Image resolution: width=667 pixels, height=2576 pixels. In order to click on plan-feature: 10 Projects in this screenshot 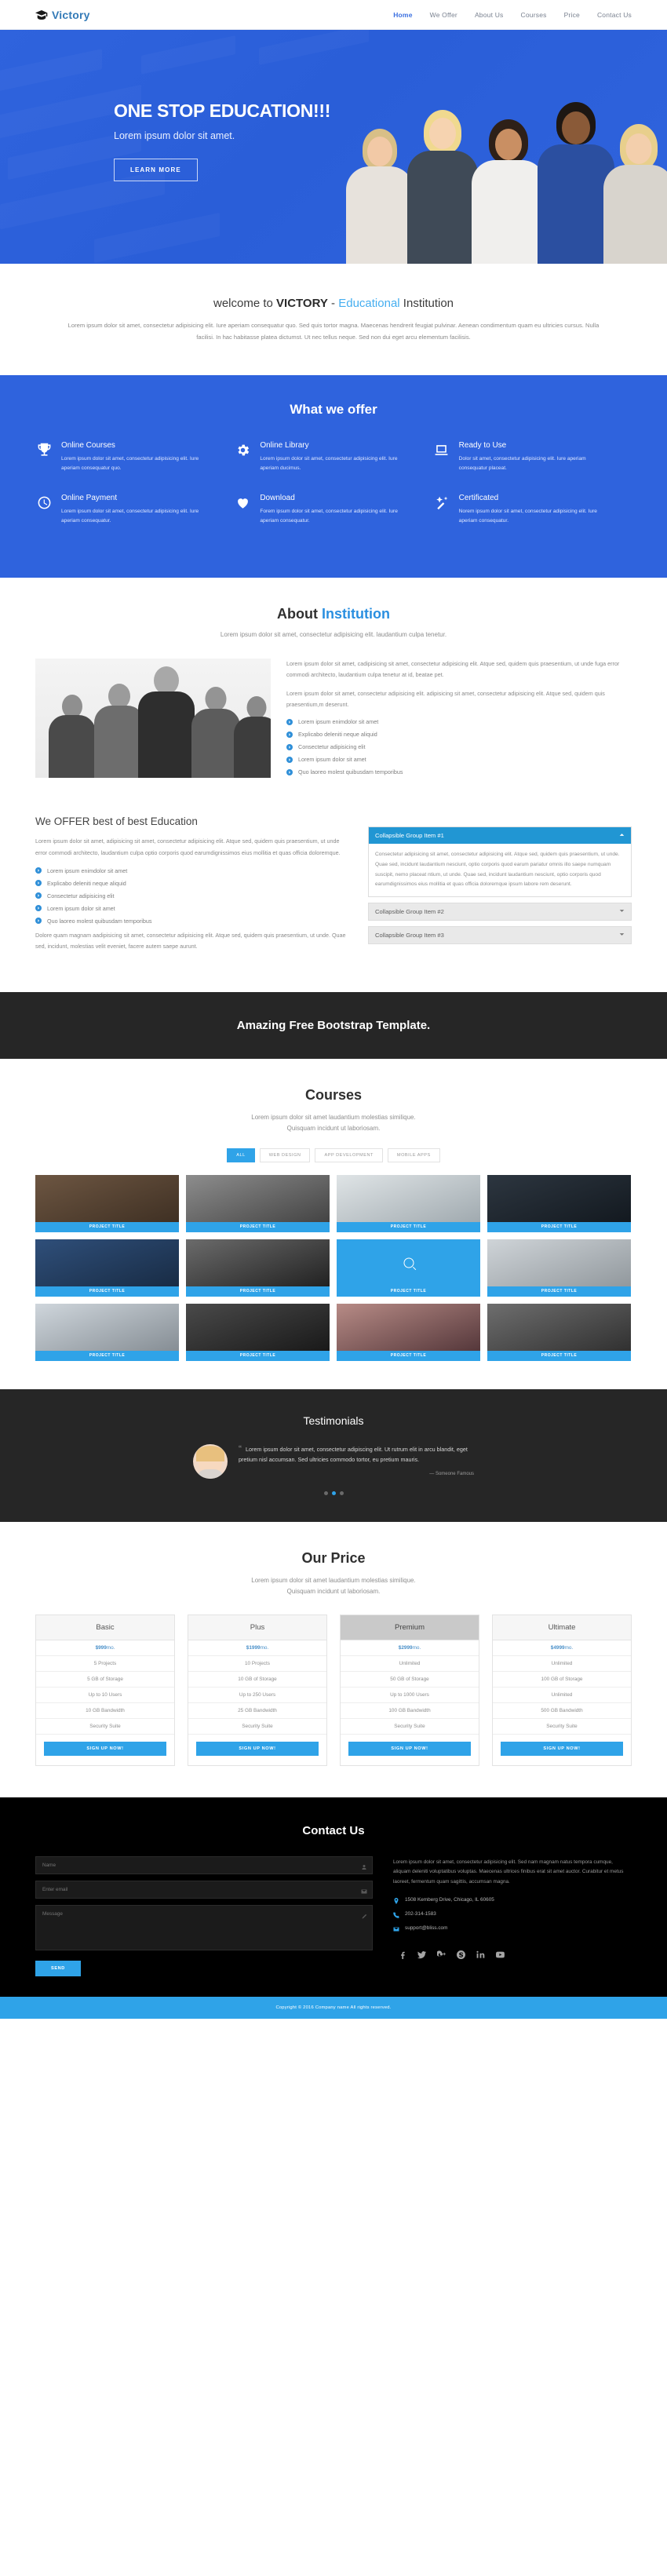, I will do `click(257, 1664)`.